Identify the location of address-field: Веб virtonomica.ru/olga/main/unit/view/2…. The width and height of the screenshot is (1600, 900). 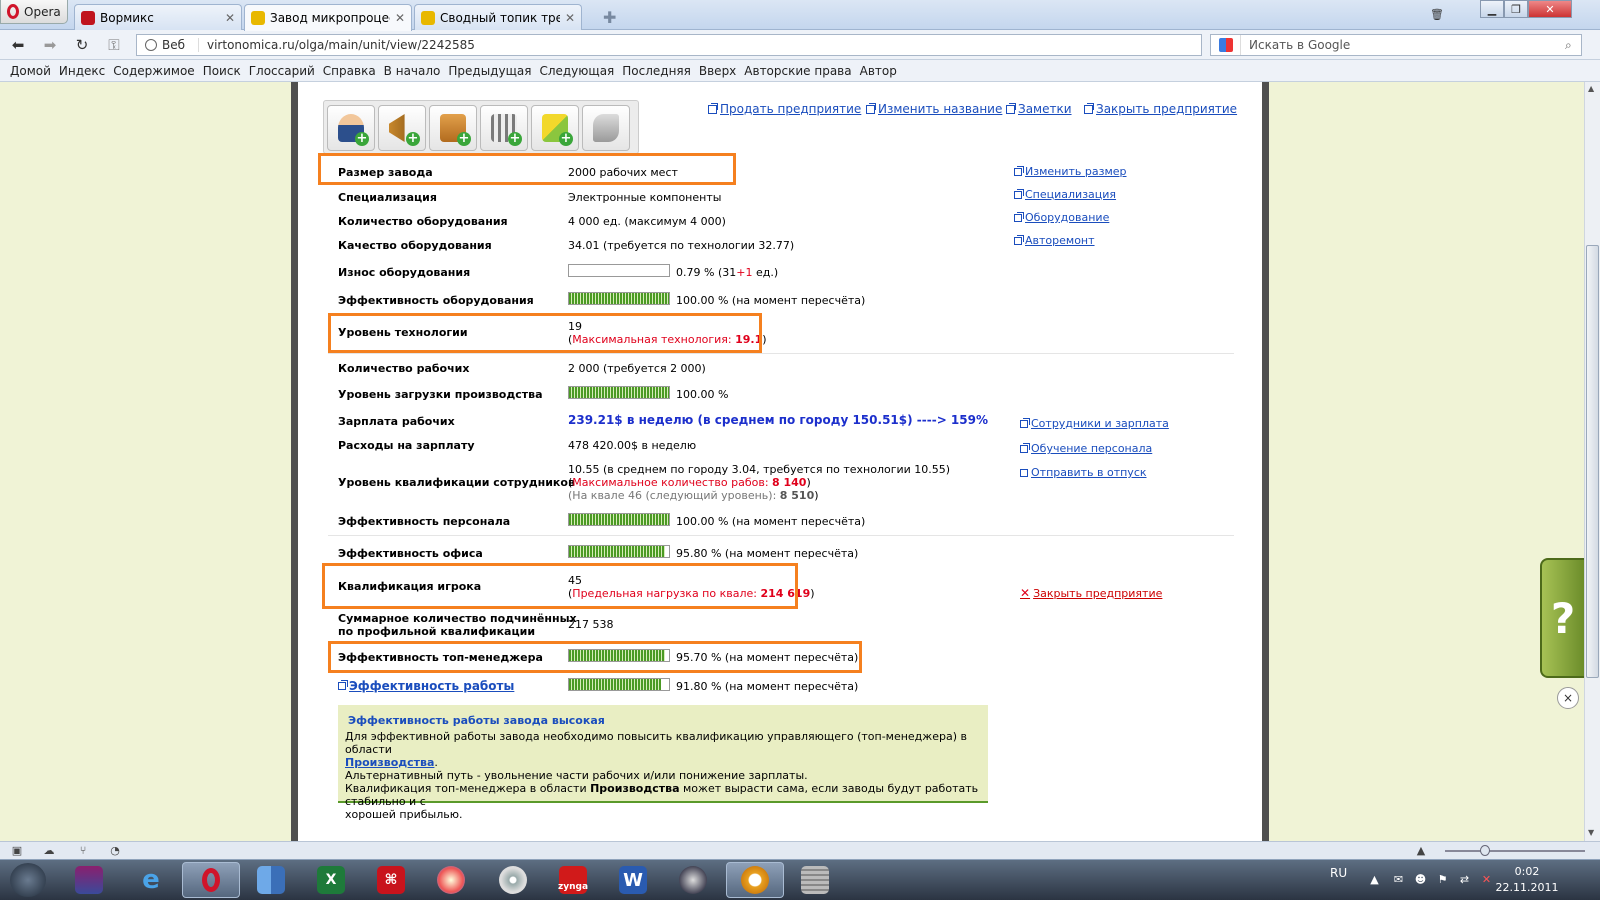
(669, 45).